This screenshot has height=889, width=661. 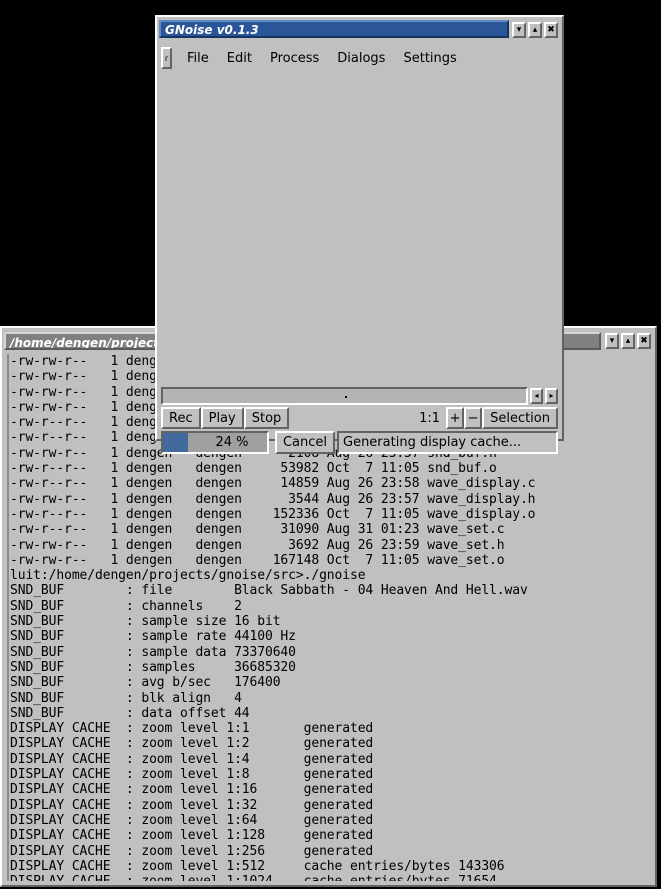 I want to click on gnoise-title: GNoise v0.1.3, so click(x=334, y=29).